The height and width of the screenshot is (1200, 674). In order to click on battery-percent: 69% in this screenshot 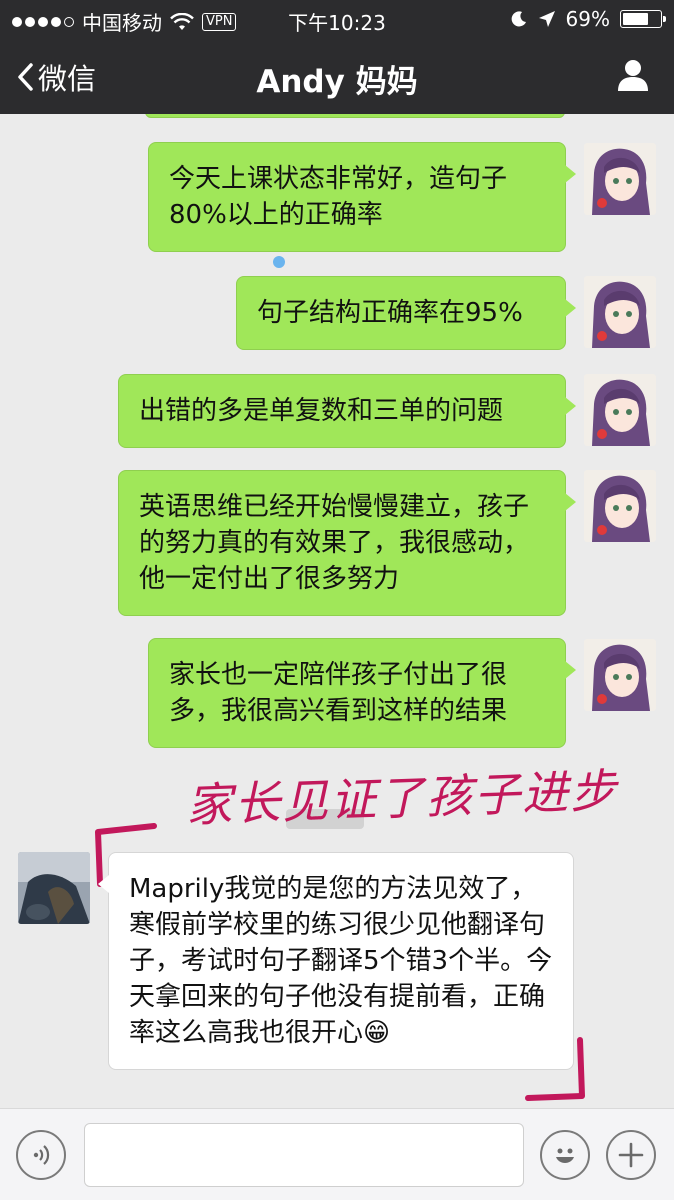, I will do `click(587, 19)`.